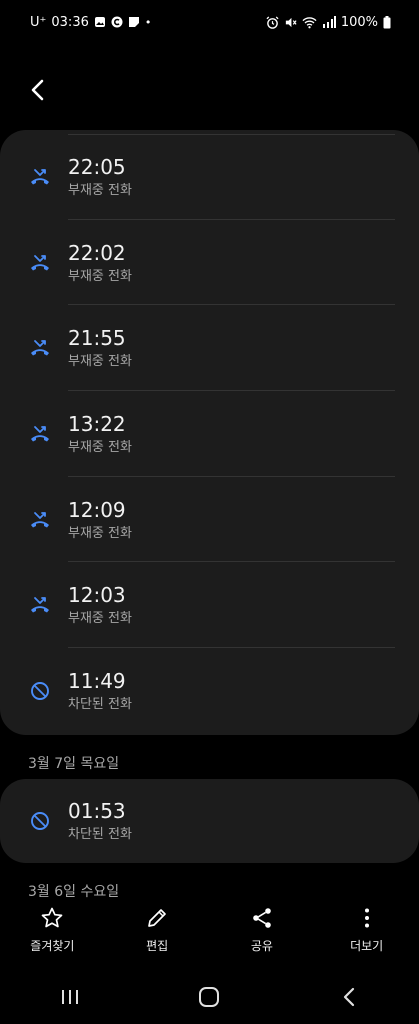 The image size is (419, 1024). I want to click on date-header: 3월 6일 수요일, so click(74, 892).